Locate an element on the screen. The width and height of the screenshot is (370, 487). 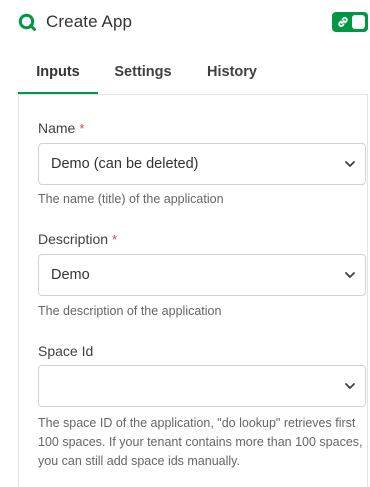
tab-inputs: Inputs is located at coordinates (58, 73).